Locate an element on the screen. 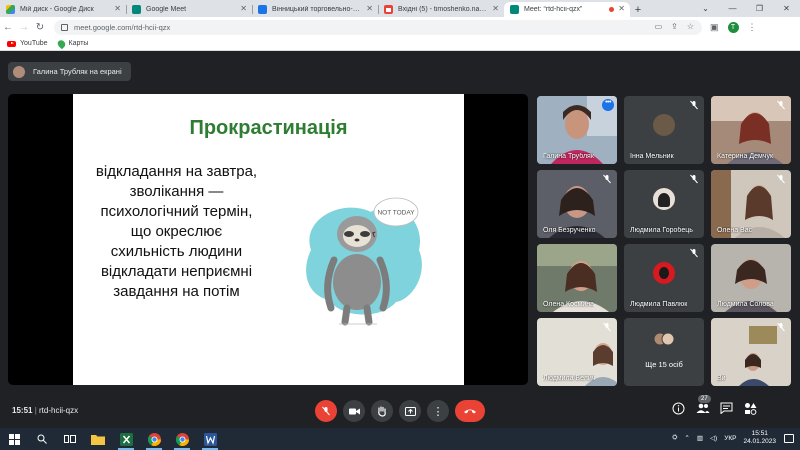  tab-vtei: Вінницький торговельно-еконо… ✕ is located at coordinates (315, 9).